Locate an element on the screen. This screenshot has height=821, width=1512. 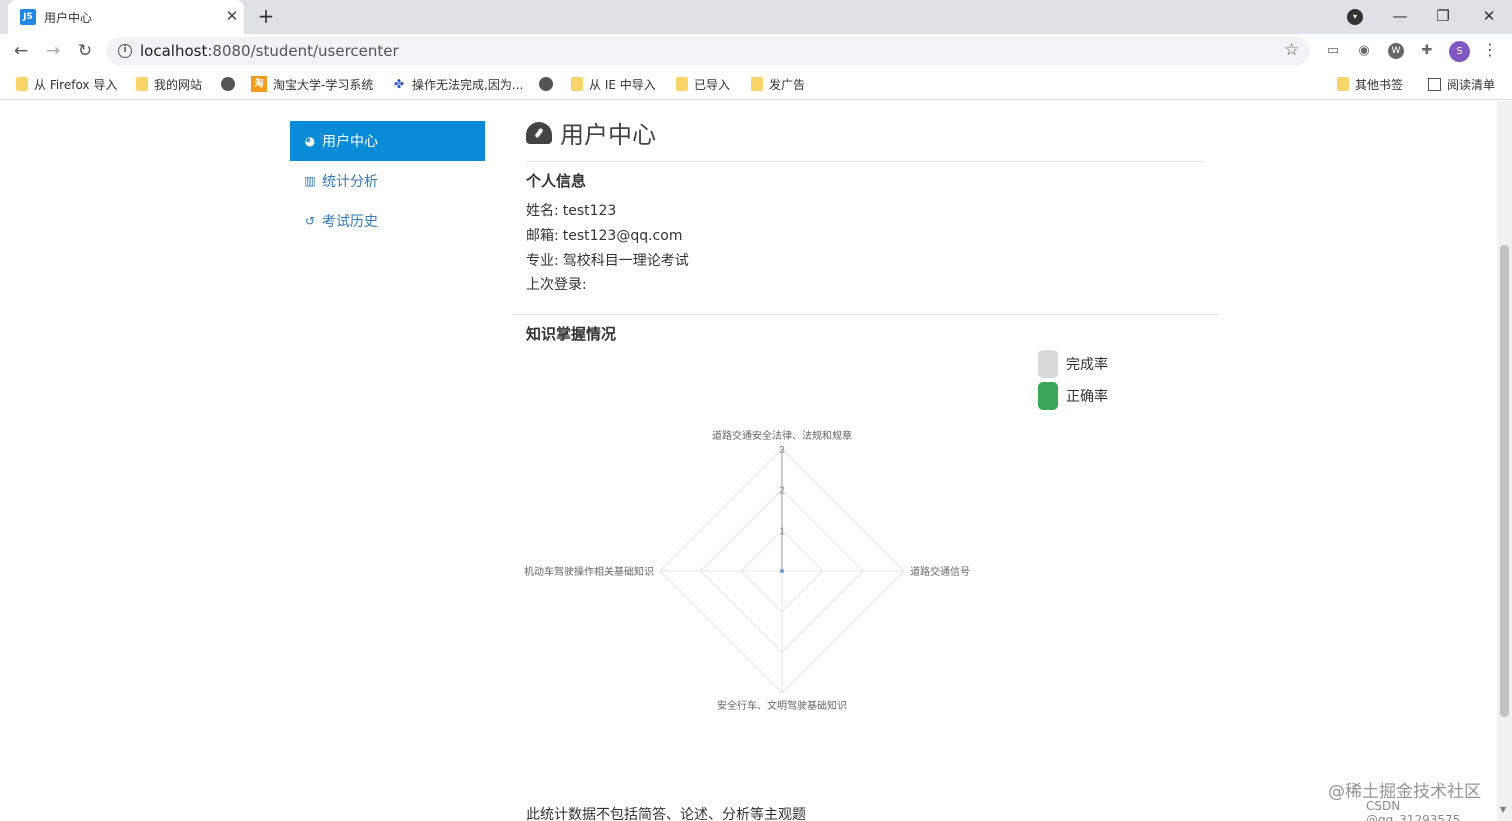
bookmark-item: 从 IE 中导入 is located at coordinates (613, 84).